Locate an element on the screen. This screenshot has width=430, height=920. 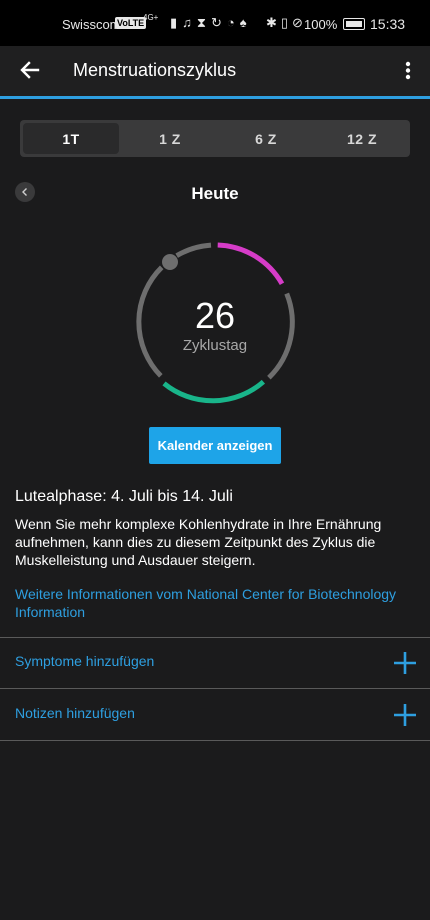
arrow-left-icon is located at coordinates (30, 70).